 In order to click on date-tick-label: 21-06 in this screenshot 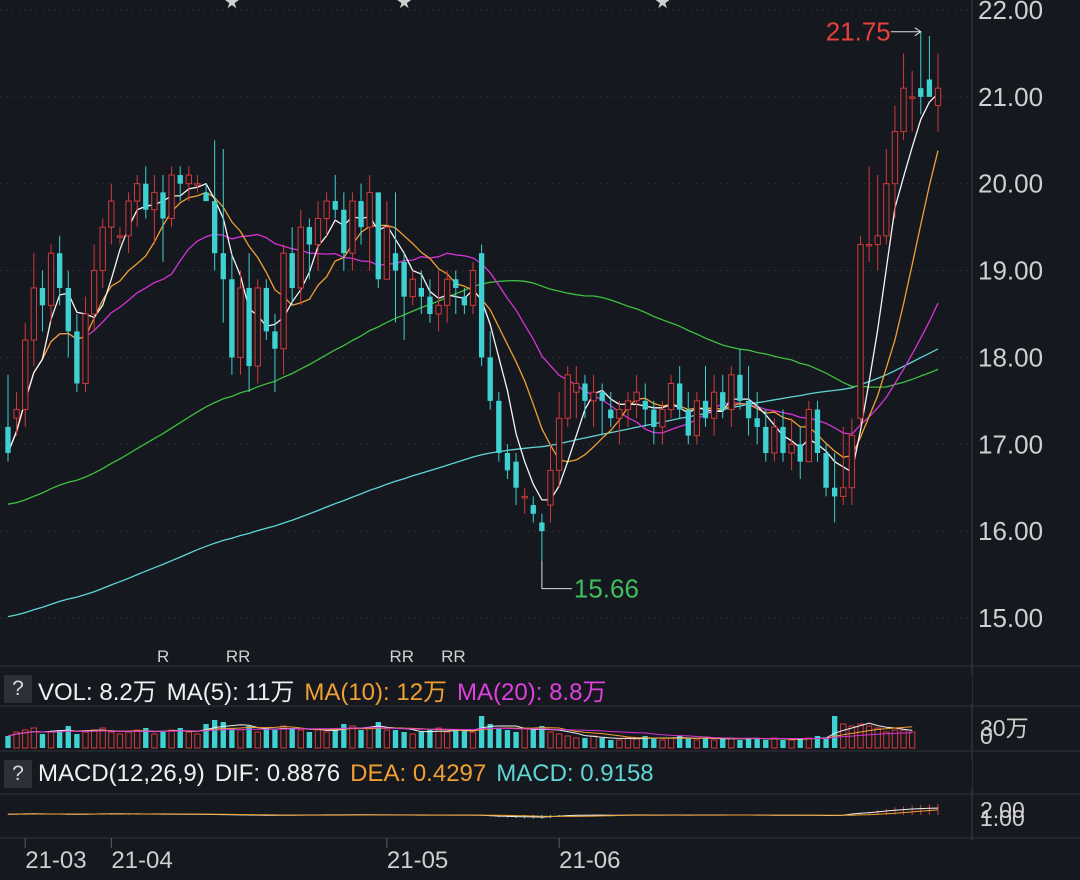, I will do `click(589, 860)`.